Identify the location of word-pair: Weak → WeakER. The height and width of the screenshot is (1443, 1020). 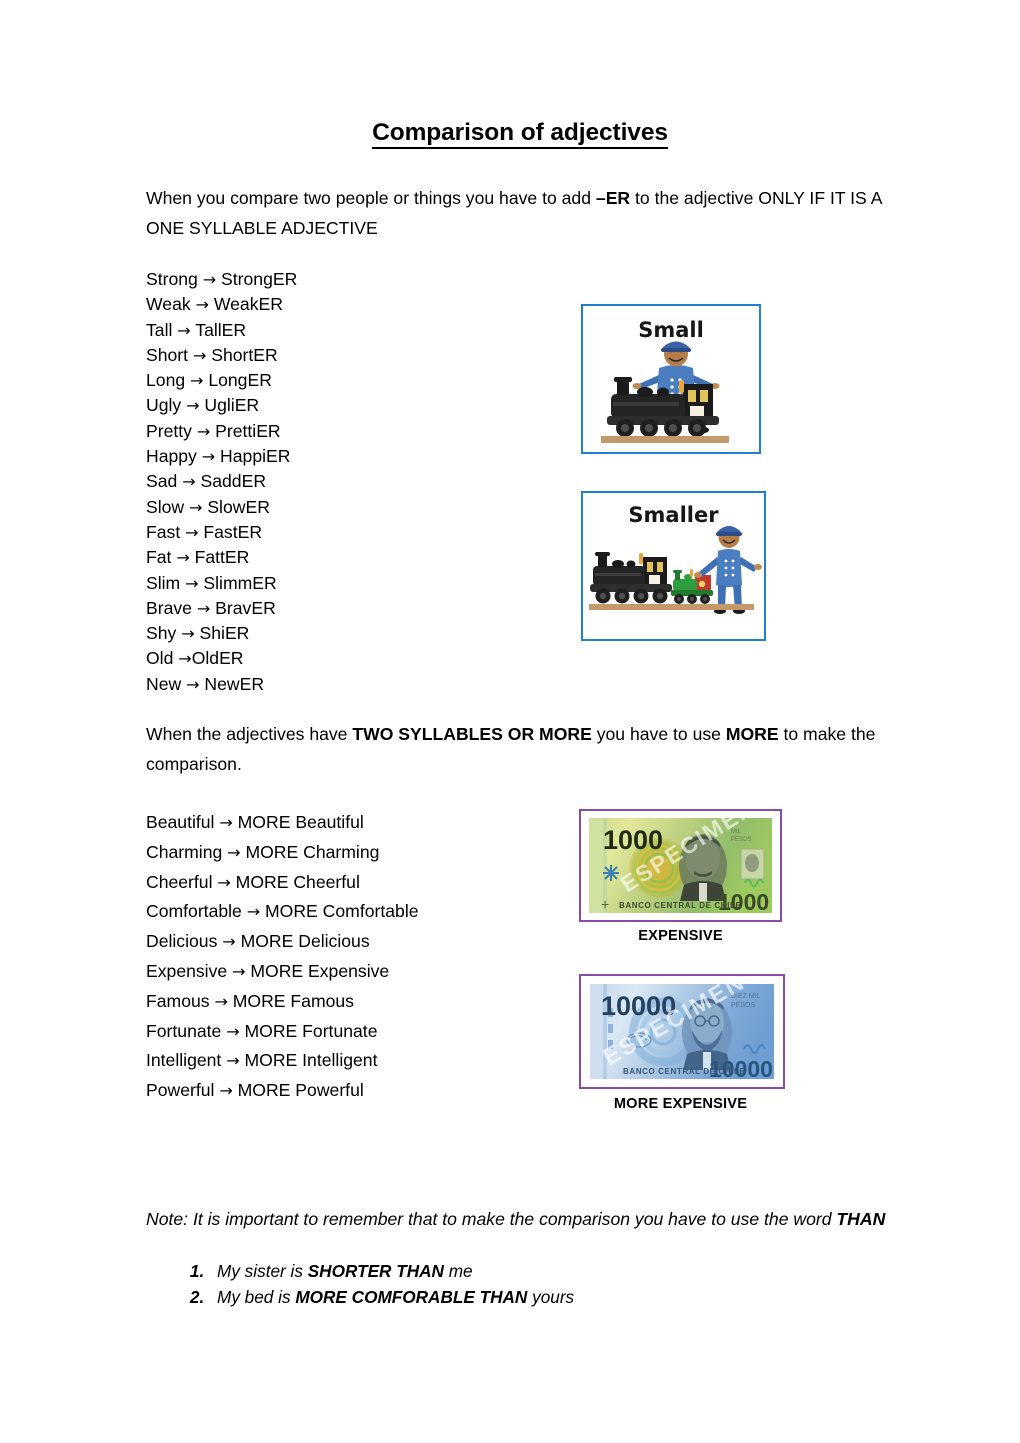
(520, 304).